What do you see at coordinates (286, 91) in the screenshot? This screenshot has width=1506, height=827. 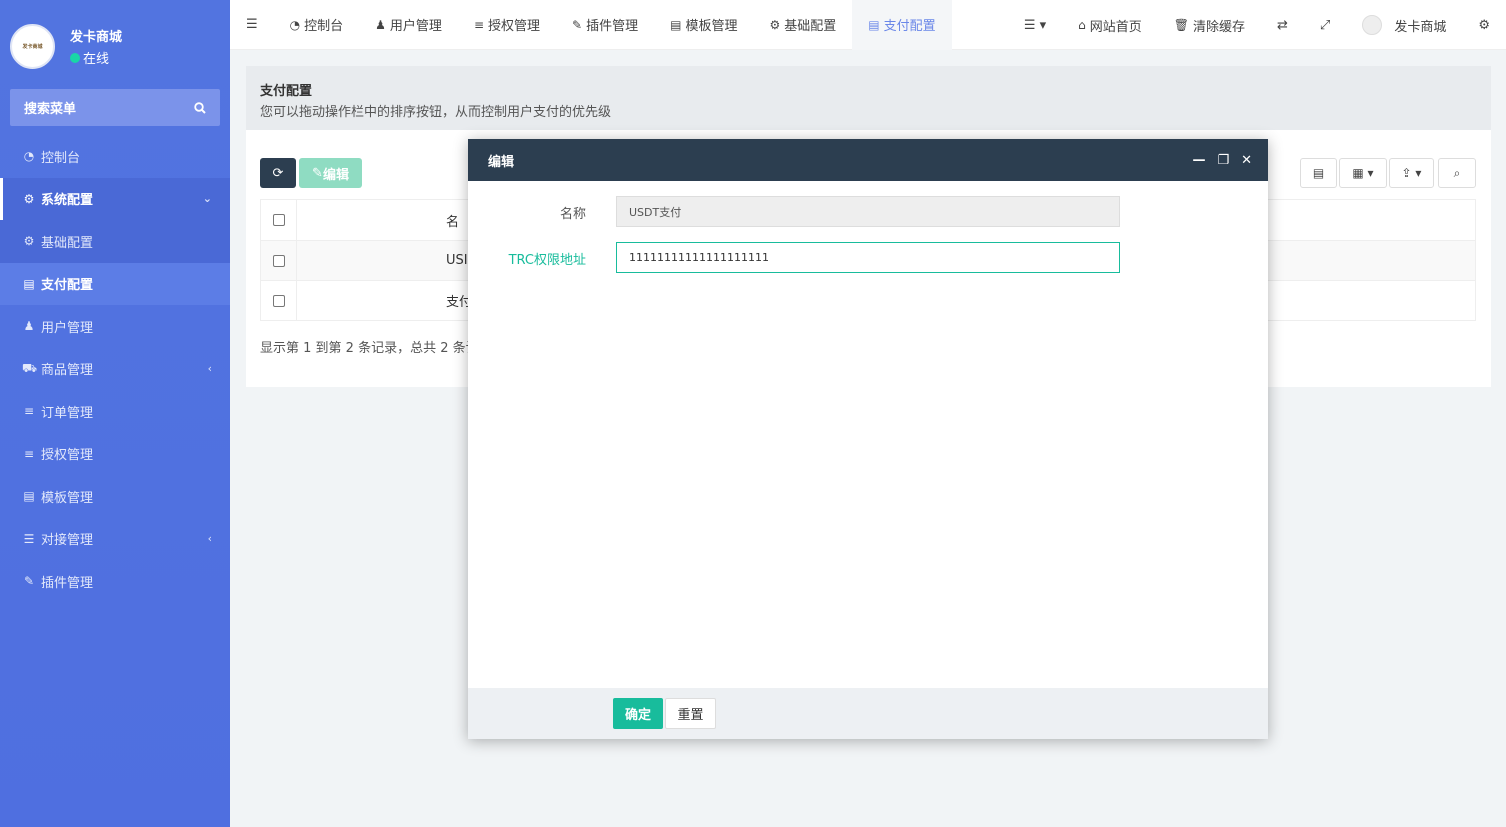 I see `page-title: 支付配置` at bounding box center [286, 91].